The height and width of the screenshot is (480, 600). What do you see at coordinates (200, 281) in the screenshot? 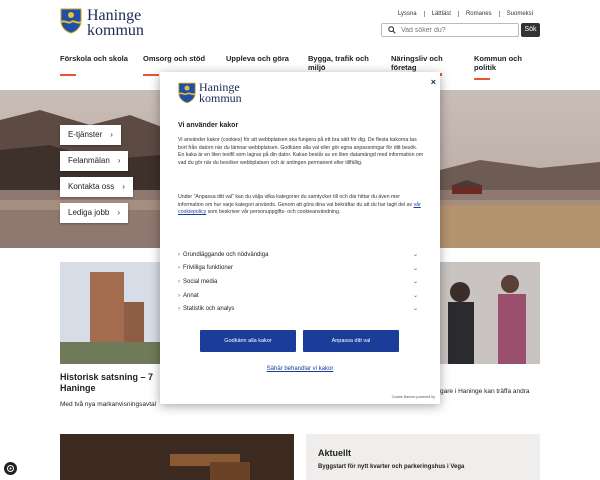
I see `category-label: Social media` at bounding box center [200, 281].